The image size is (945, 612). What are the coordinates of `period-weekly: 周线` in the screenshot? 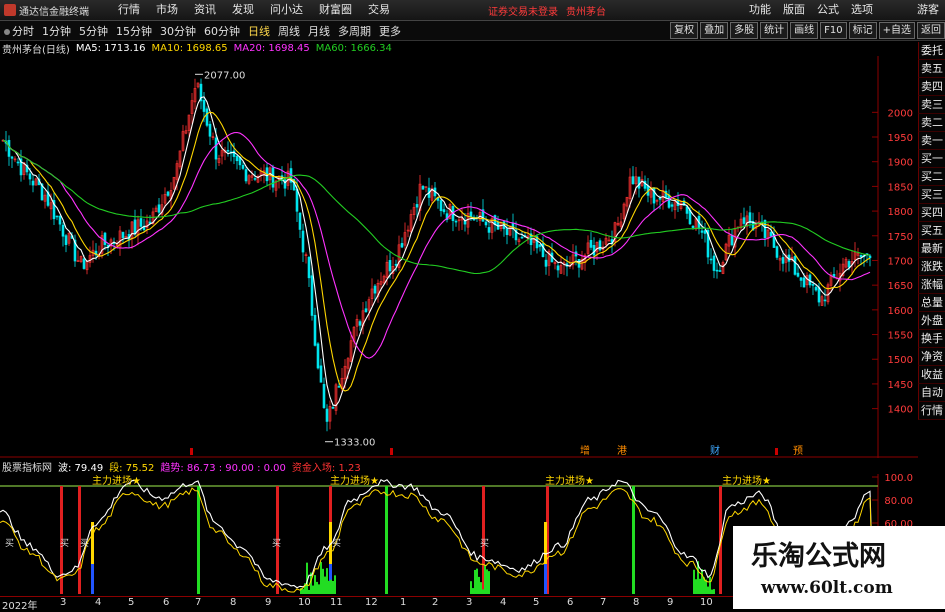 It's located at (289, 31).